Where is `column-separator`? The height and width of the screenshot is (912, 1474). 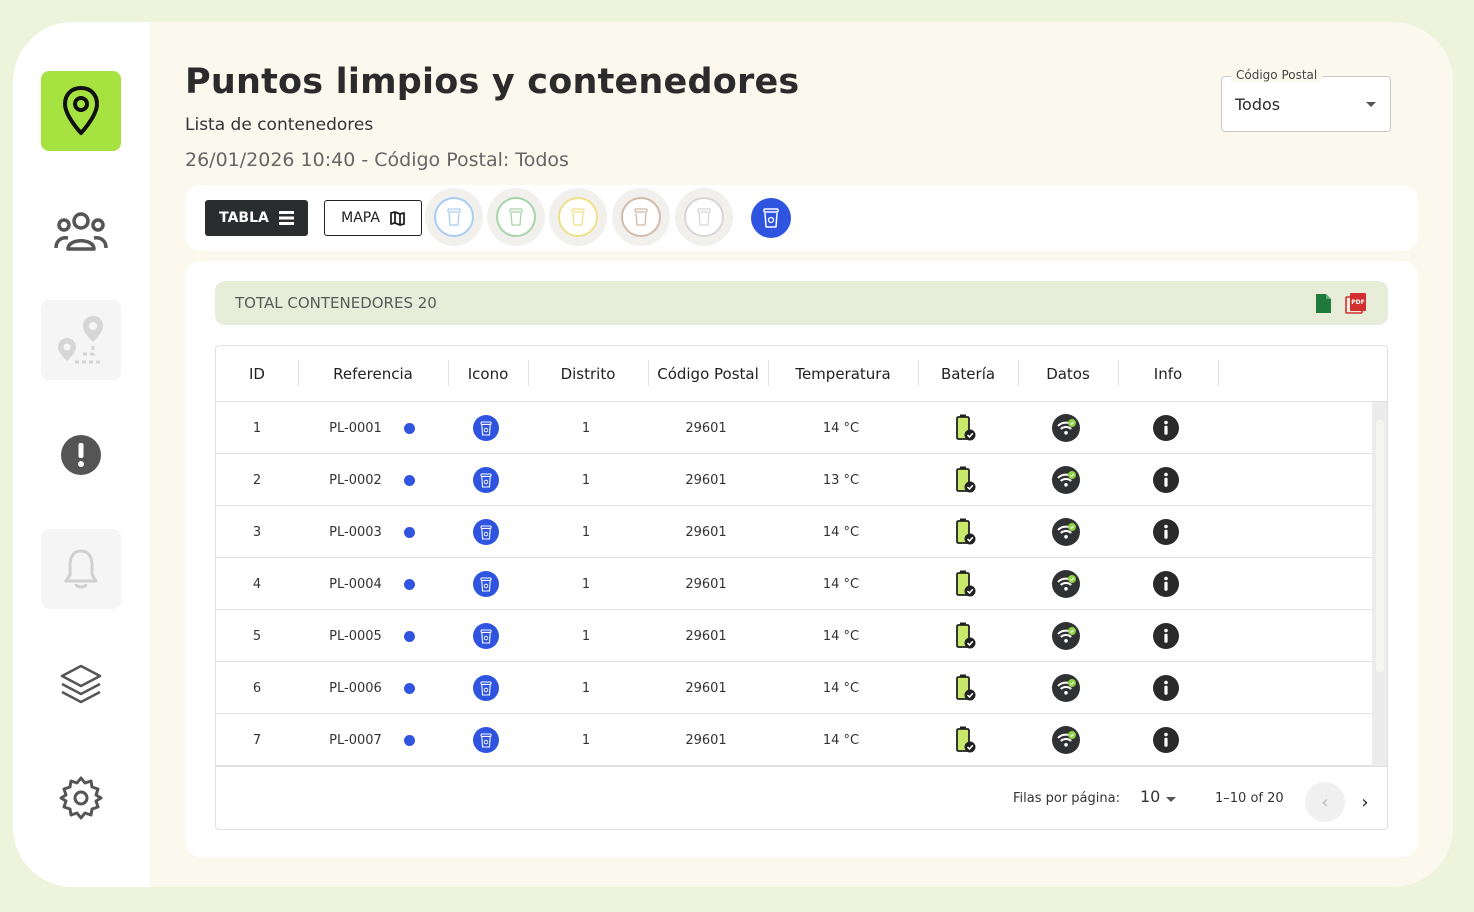 column-separator is located at coordinates (1218, 373).